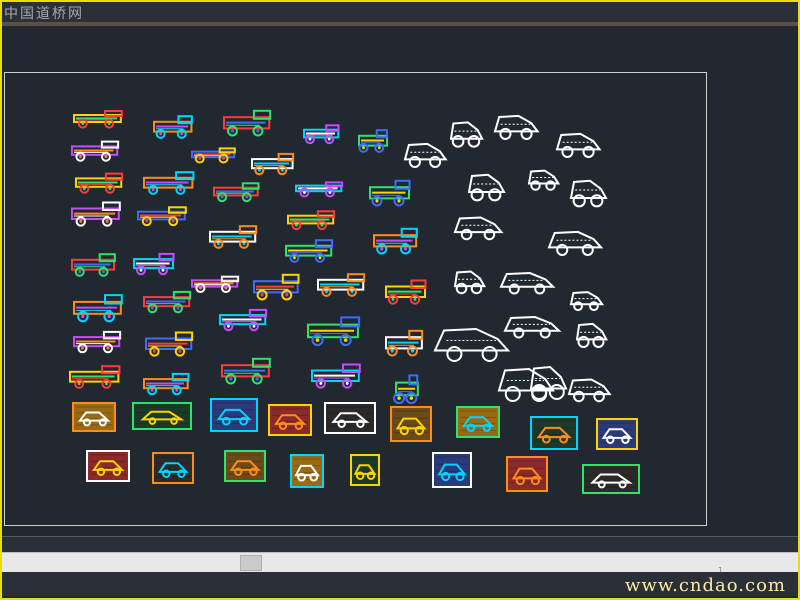 This screenshot has width=800, height=600. What do you see at coordinates (345, 284) in the screenshot?
I see `jeep-icon` at bounding box center [345, 284].